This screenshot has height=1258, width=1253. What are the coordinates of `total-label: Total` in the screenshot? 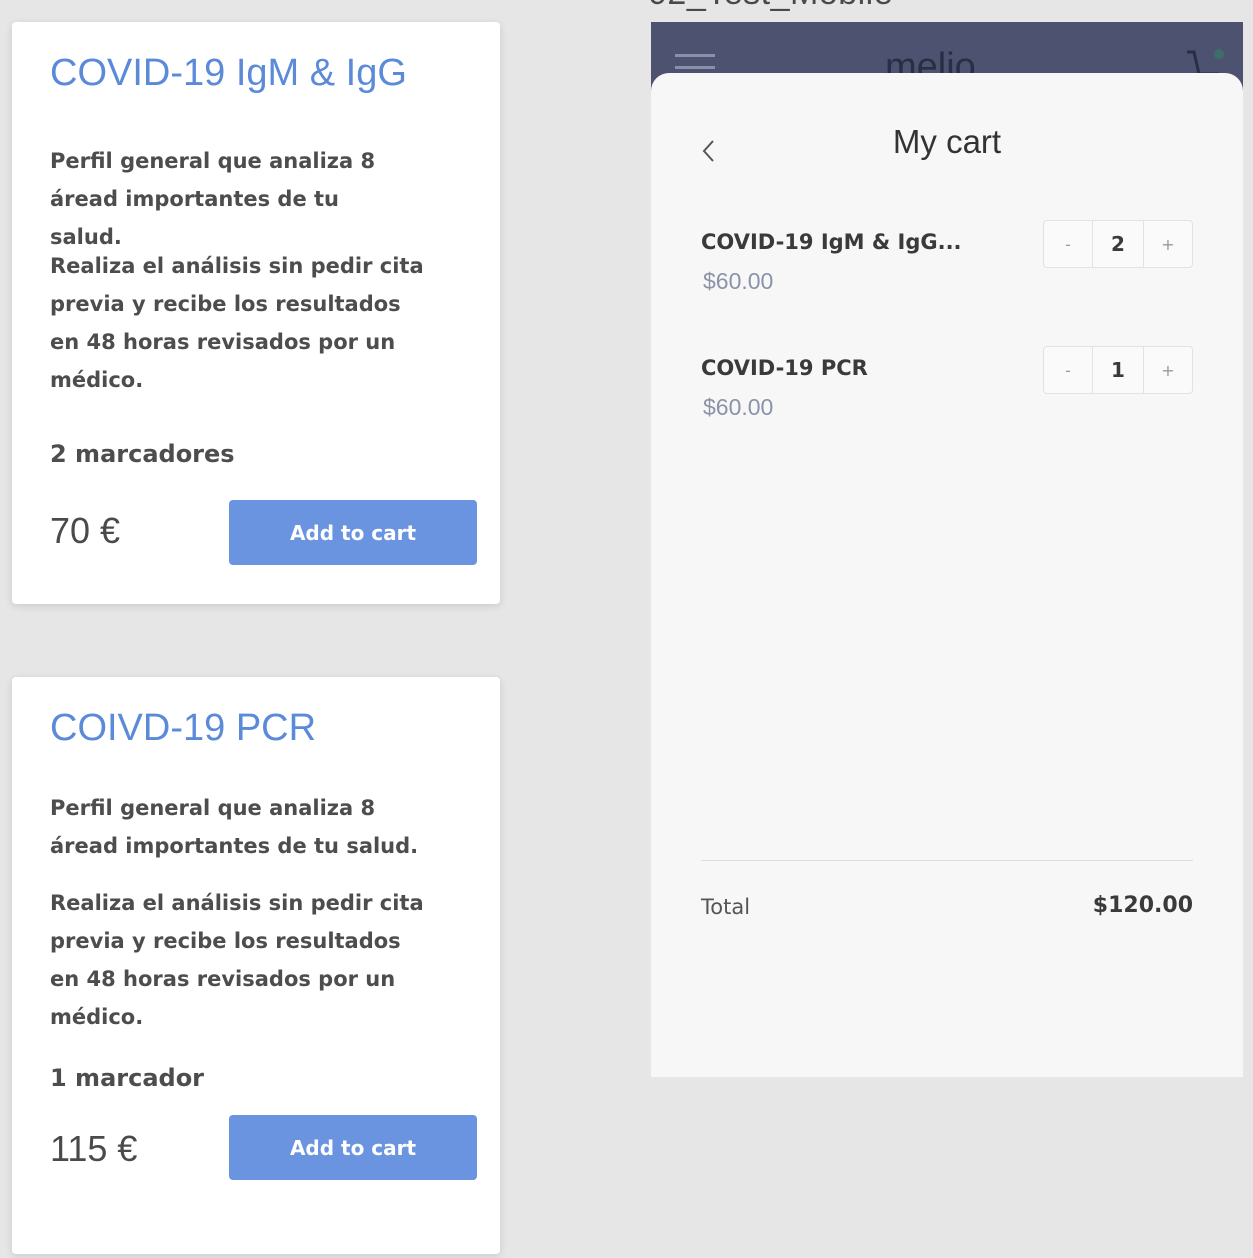 It's located at (726, 907).